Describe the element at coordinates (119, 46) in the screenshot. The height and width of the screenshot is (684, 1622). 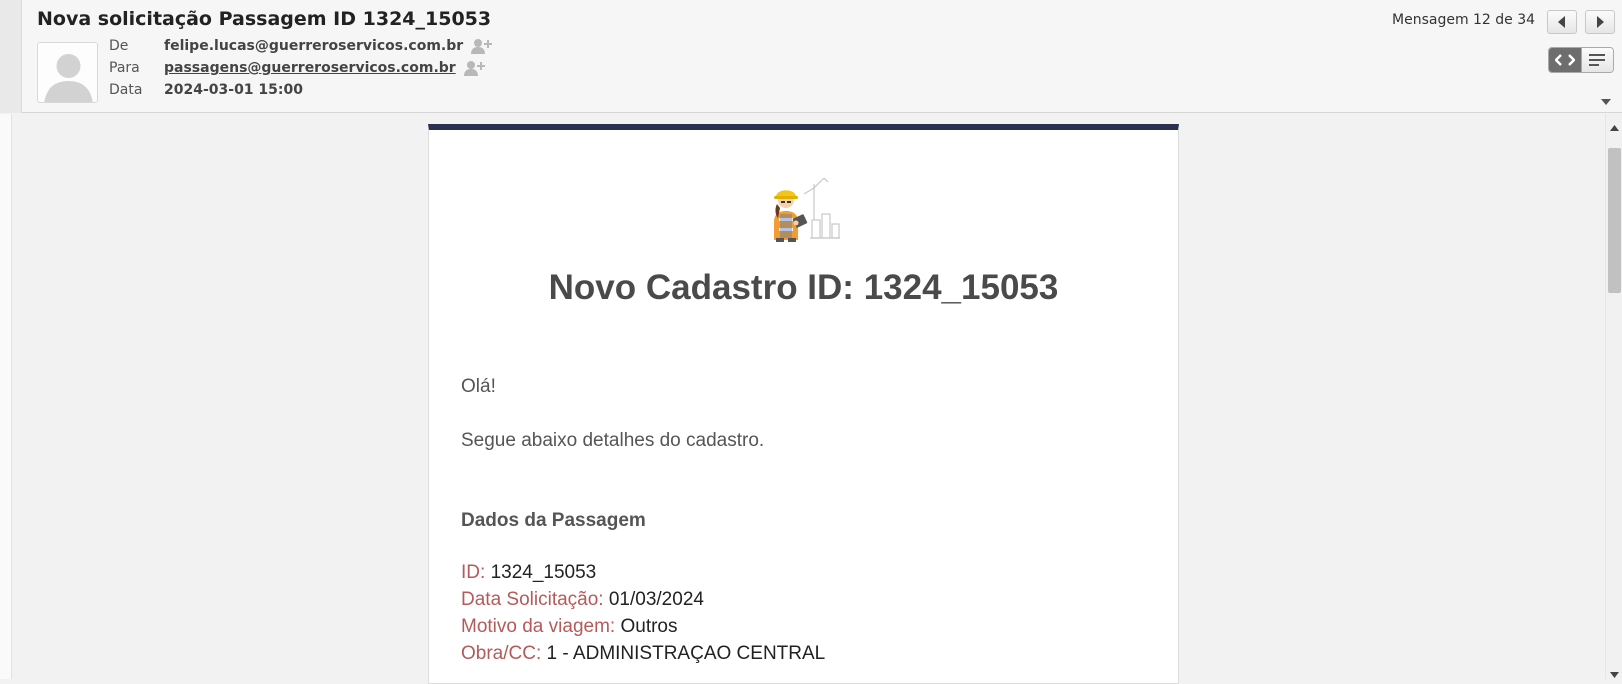
I see `from-label: De` at that location.